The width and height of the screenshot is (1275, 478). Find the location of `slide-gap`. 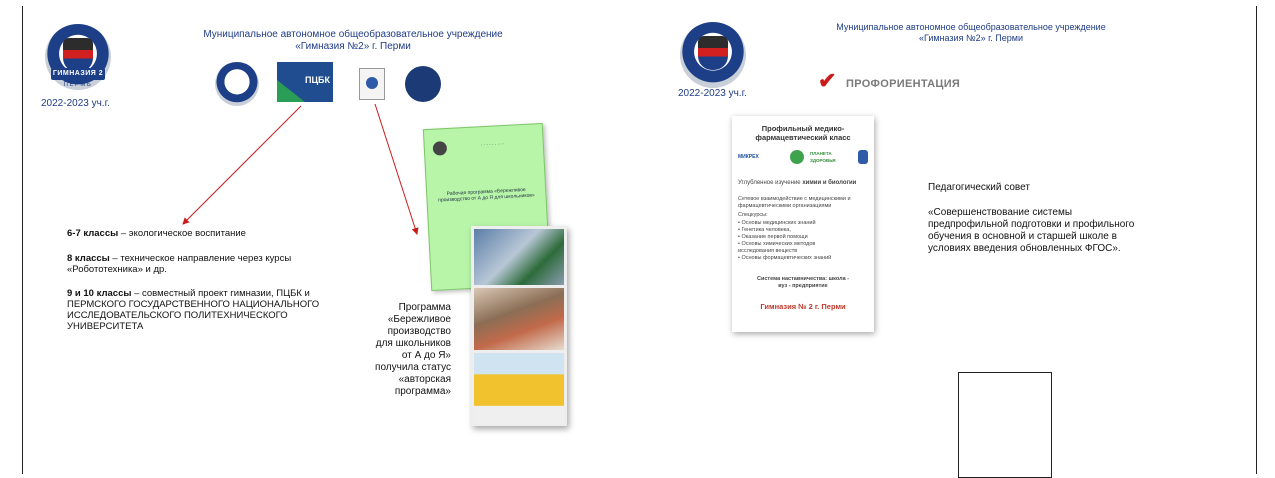

slide-gap is located at coordinates (645, 240).